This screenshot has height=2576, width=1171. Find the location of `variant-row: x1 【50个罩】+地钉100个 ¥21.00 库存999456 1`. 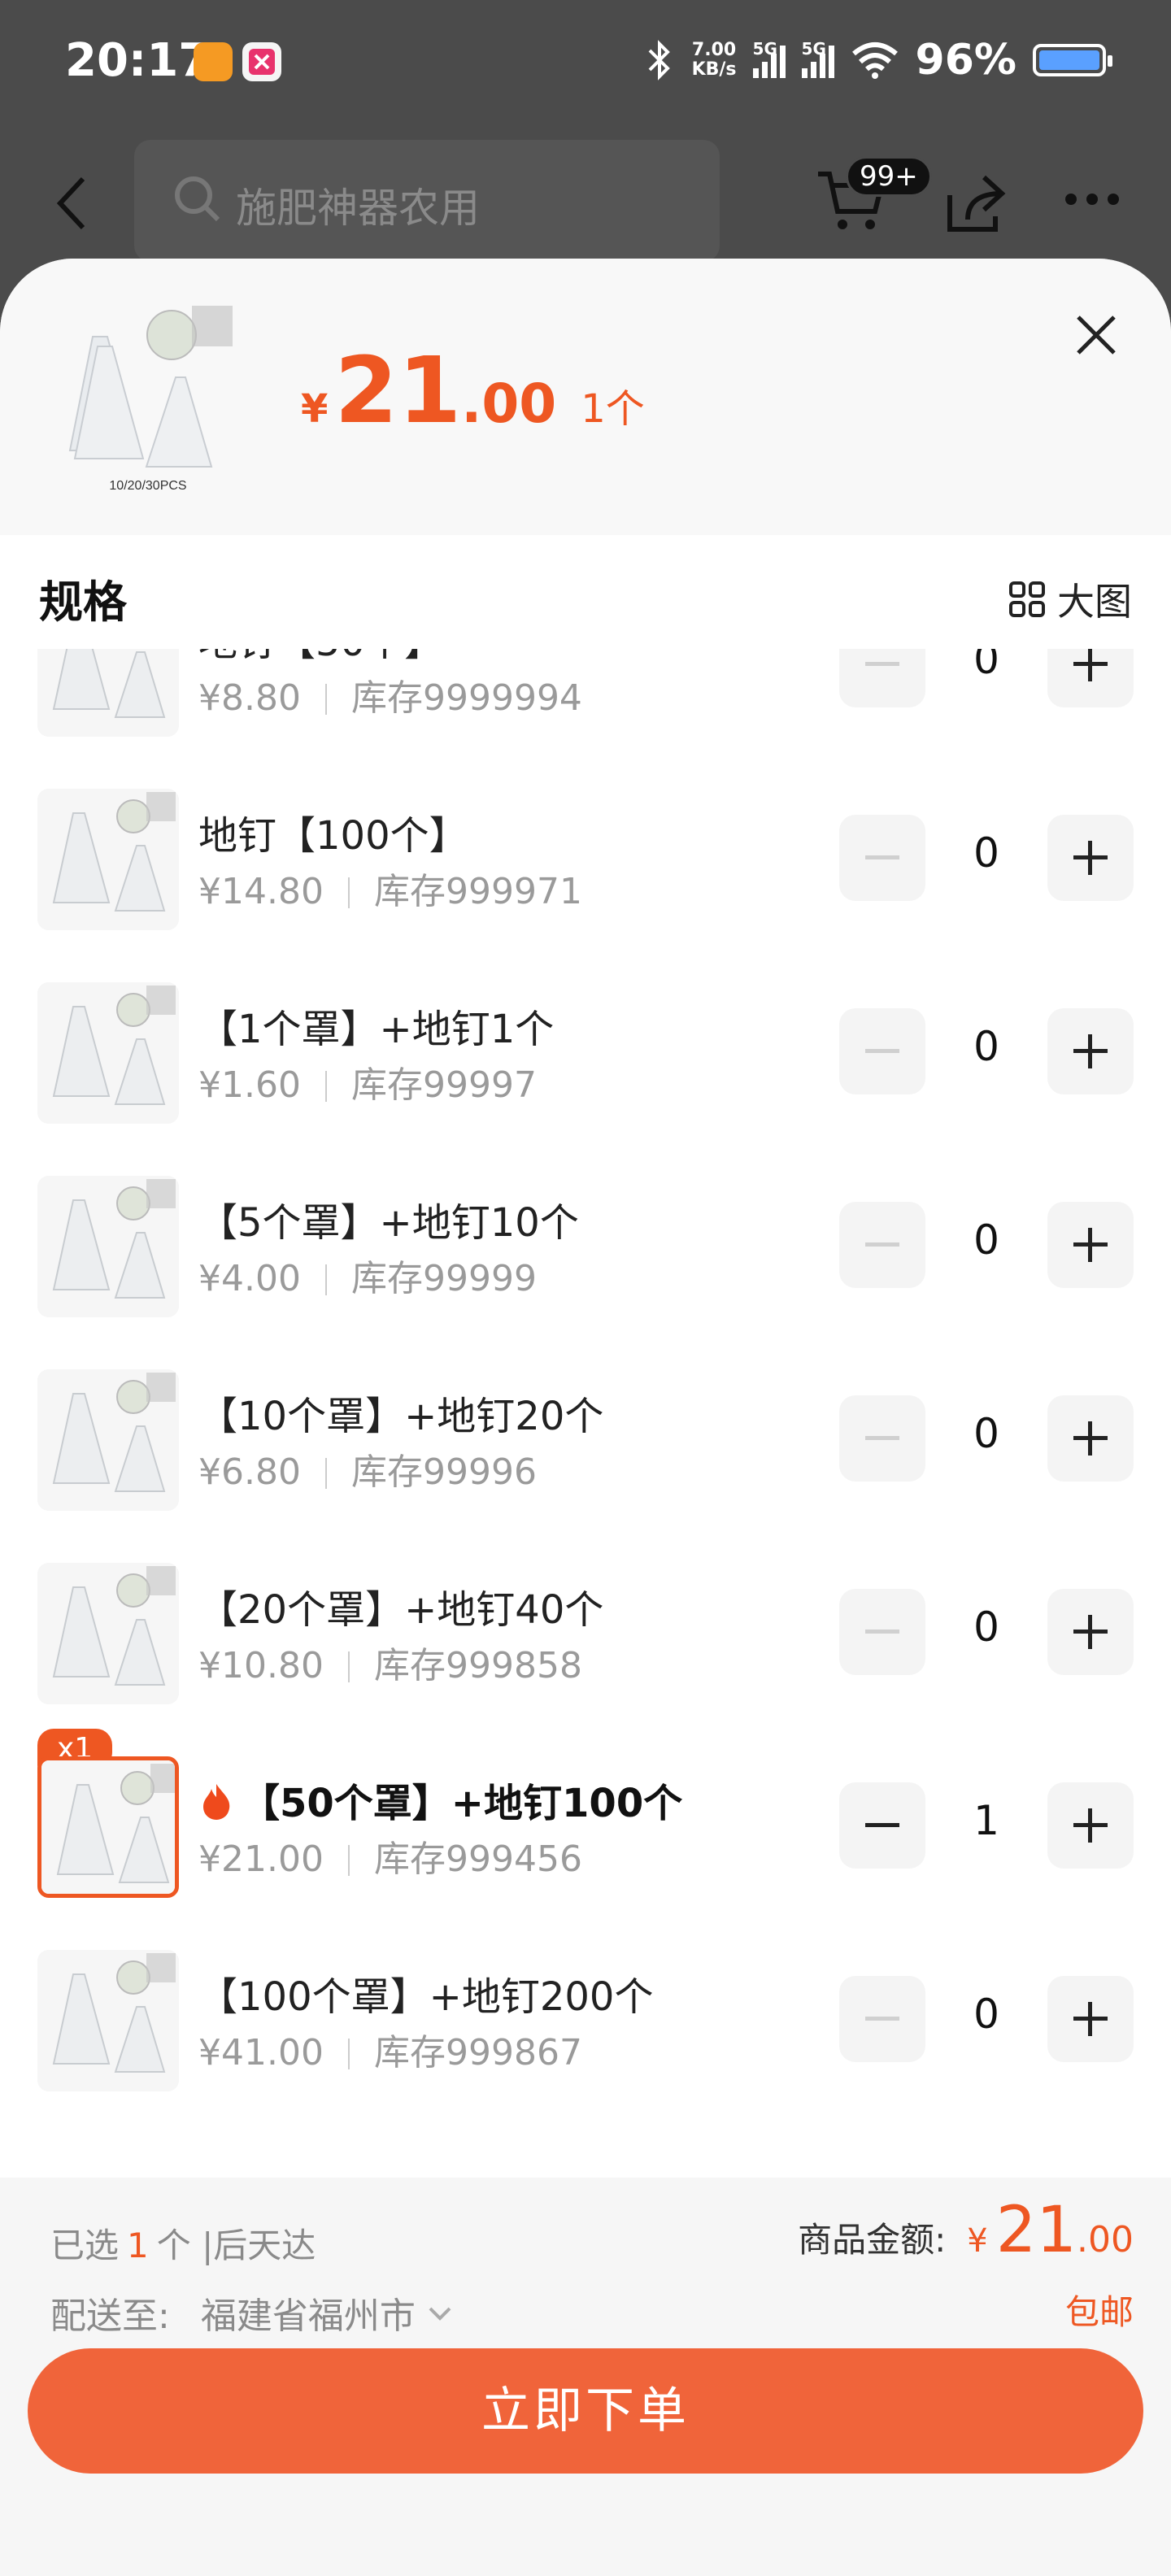

variant-row: x1 【50个罩】+地钉100个 ¥21.00 库存999456 1 is located at coordinates (585, 1826).